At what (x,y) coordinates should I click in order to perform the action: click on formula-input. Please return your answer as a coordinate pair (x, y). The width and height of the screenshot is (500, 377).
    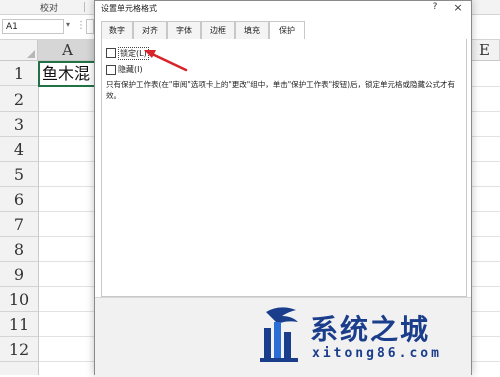
    Looking at the image, I should click on (90, 26).